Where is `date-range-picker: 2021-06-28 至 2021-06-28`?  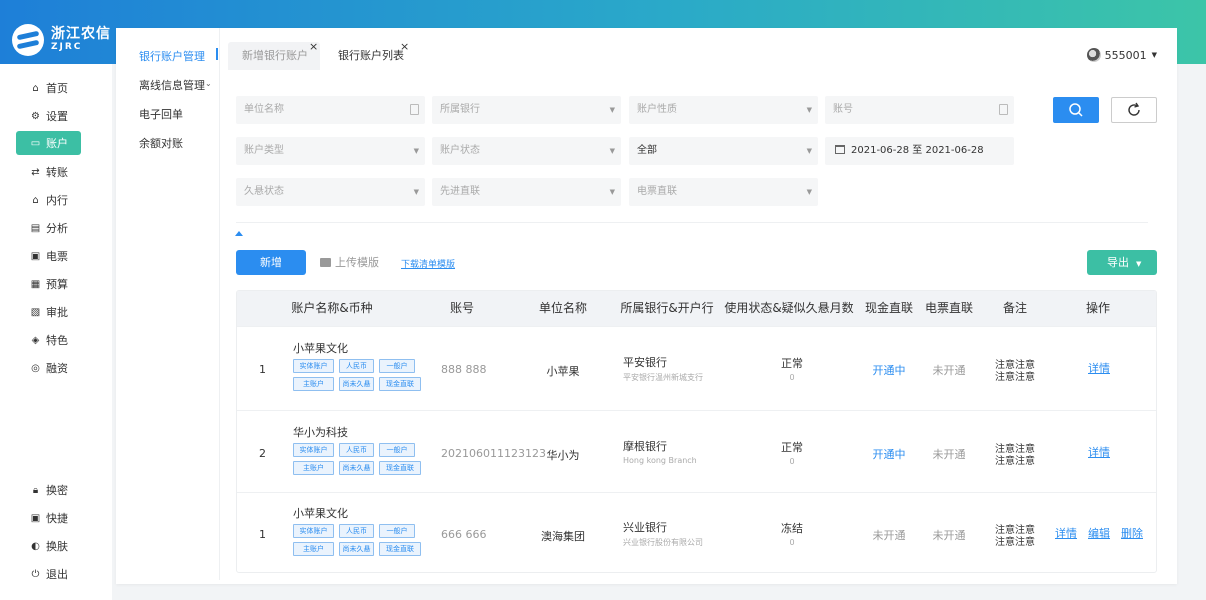 date-range-picker: 2021-06-28 至 2021-06-28 is located at coordinates (919, 151).